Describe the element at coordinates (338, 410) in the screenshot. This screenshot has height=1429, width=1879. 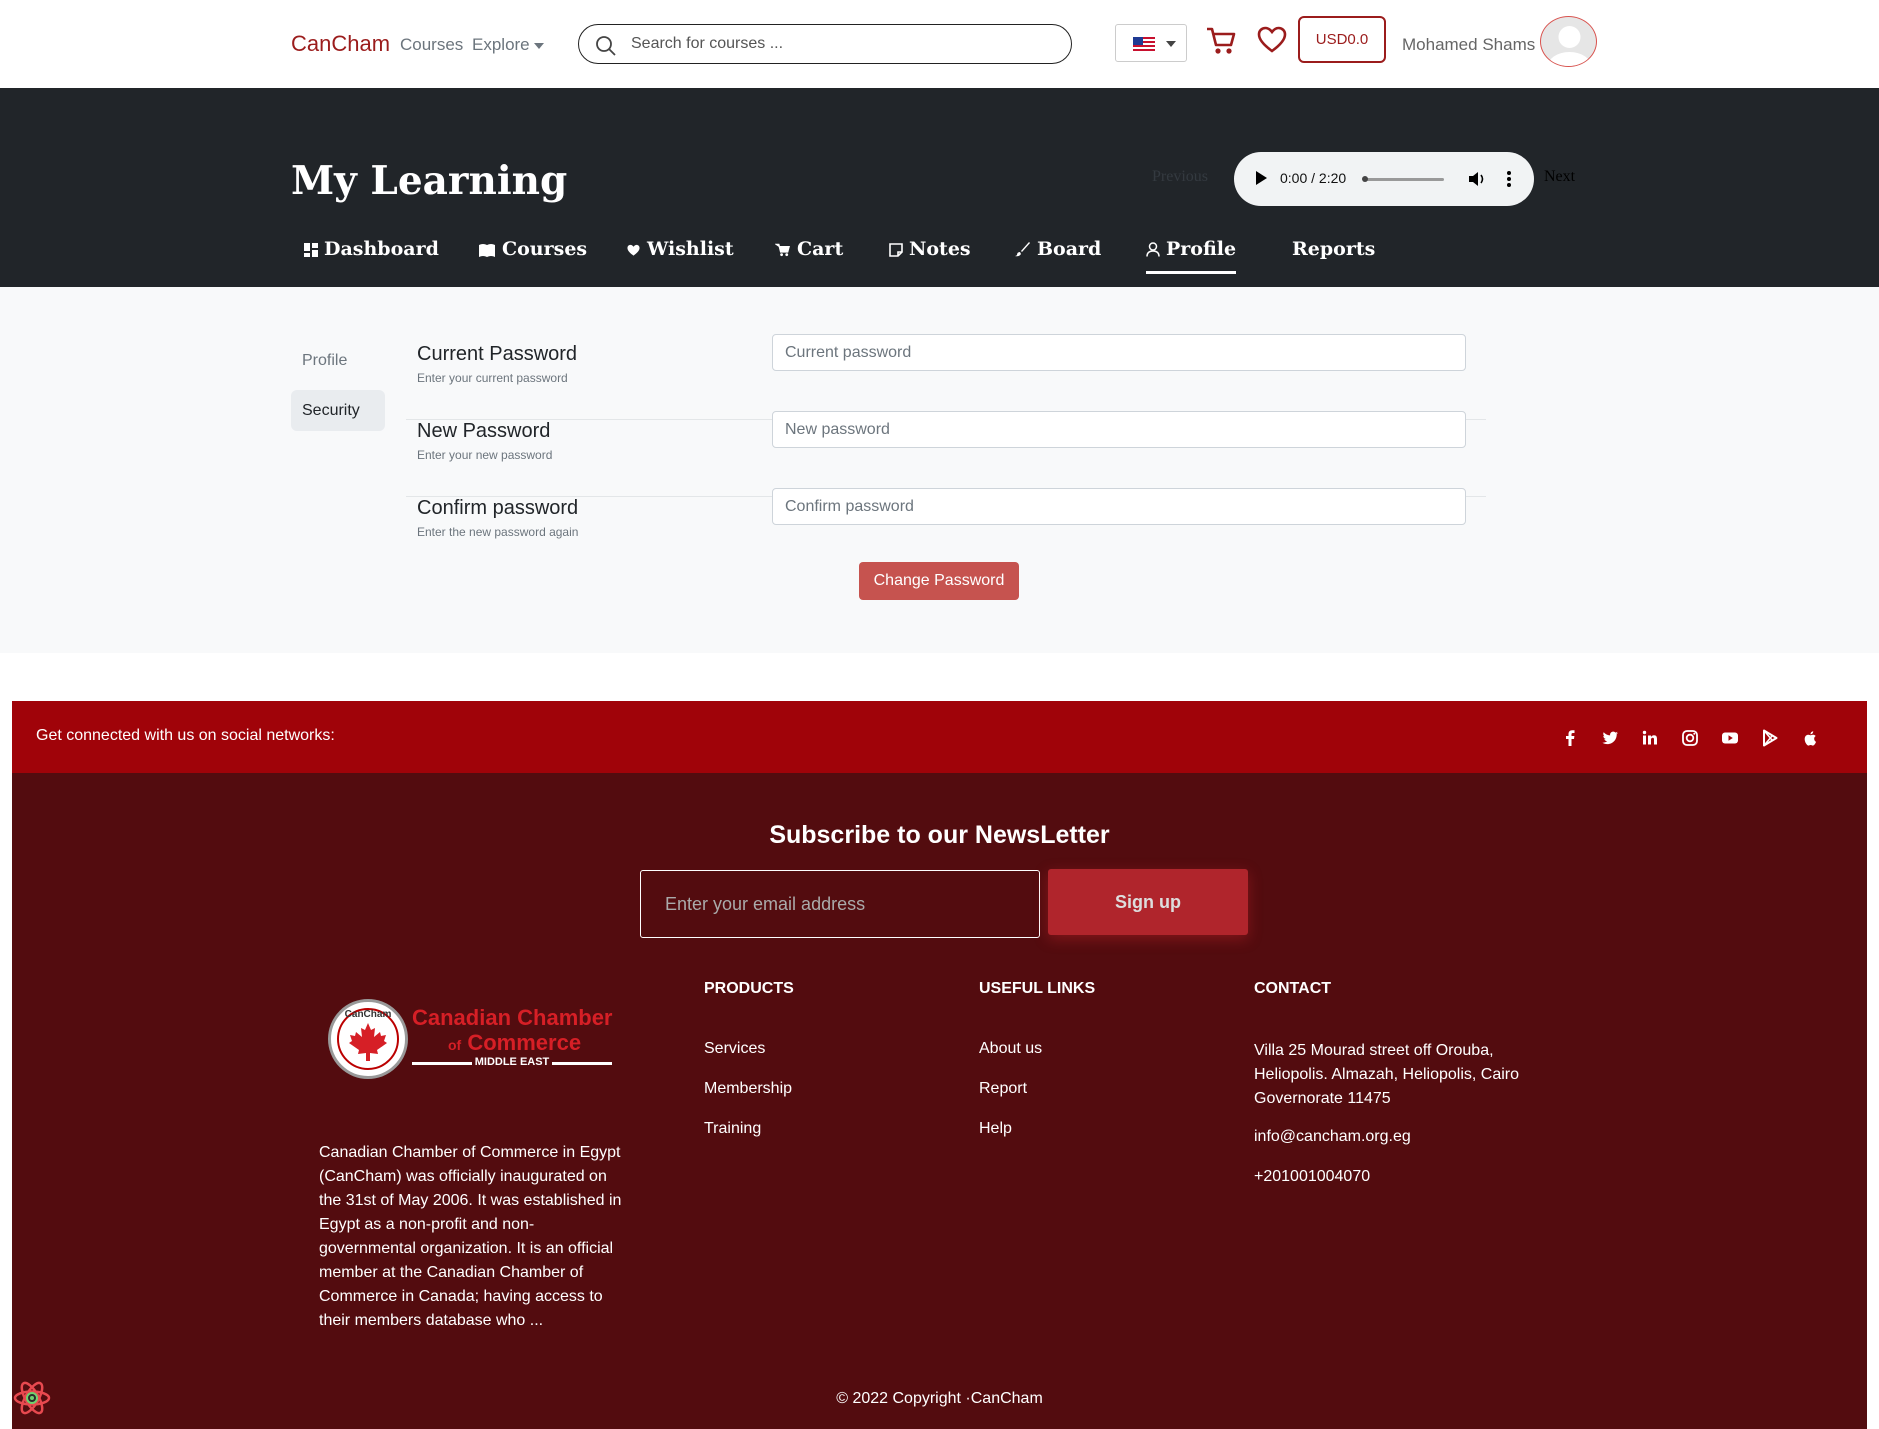
I see `sidebar-item-security: Security` at that location.